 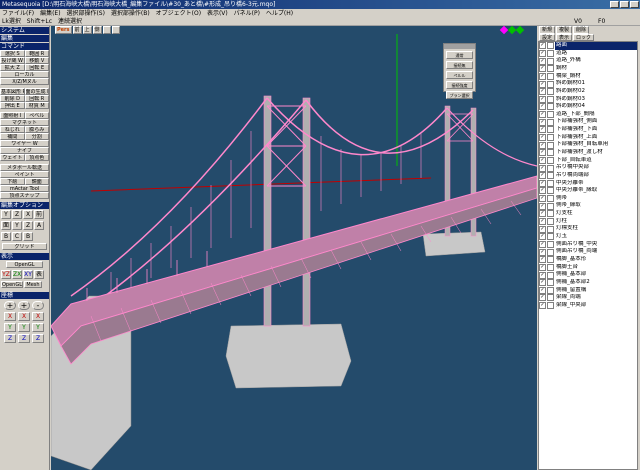 What do you see at coordinates (564, 37) in the screenshot?
I see `show-button: 表示` at bounding box center [564, 37].